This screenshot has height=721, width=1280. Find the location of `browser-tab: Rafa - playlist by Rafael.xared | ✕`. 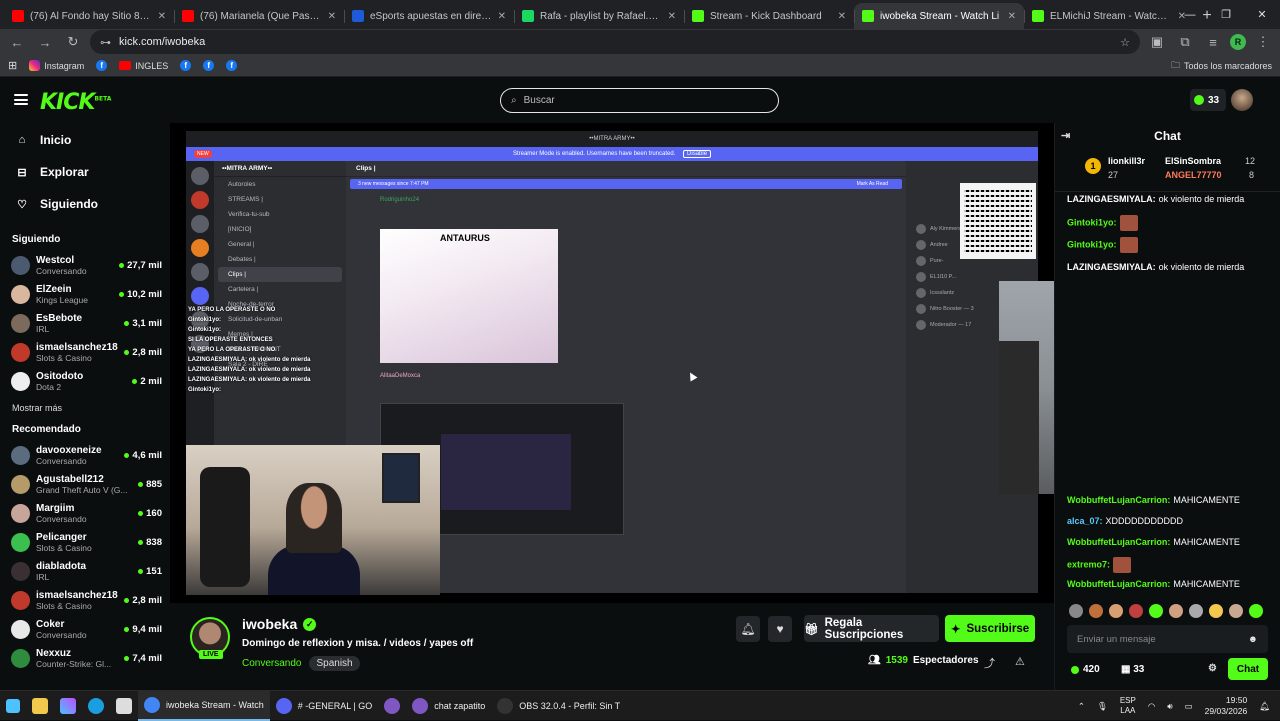

browser-tab: Rafa - playlist by Rafael.xared | ✕ is located at coordinates (599, 16).